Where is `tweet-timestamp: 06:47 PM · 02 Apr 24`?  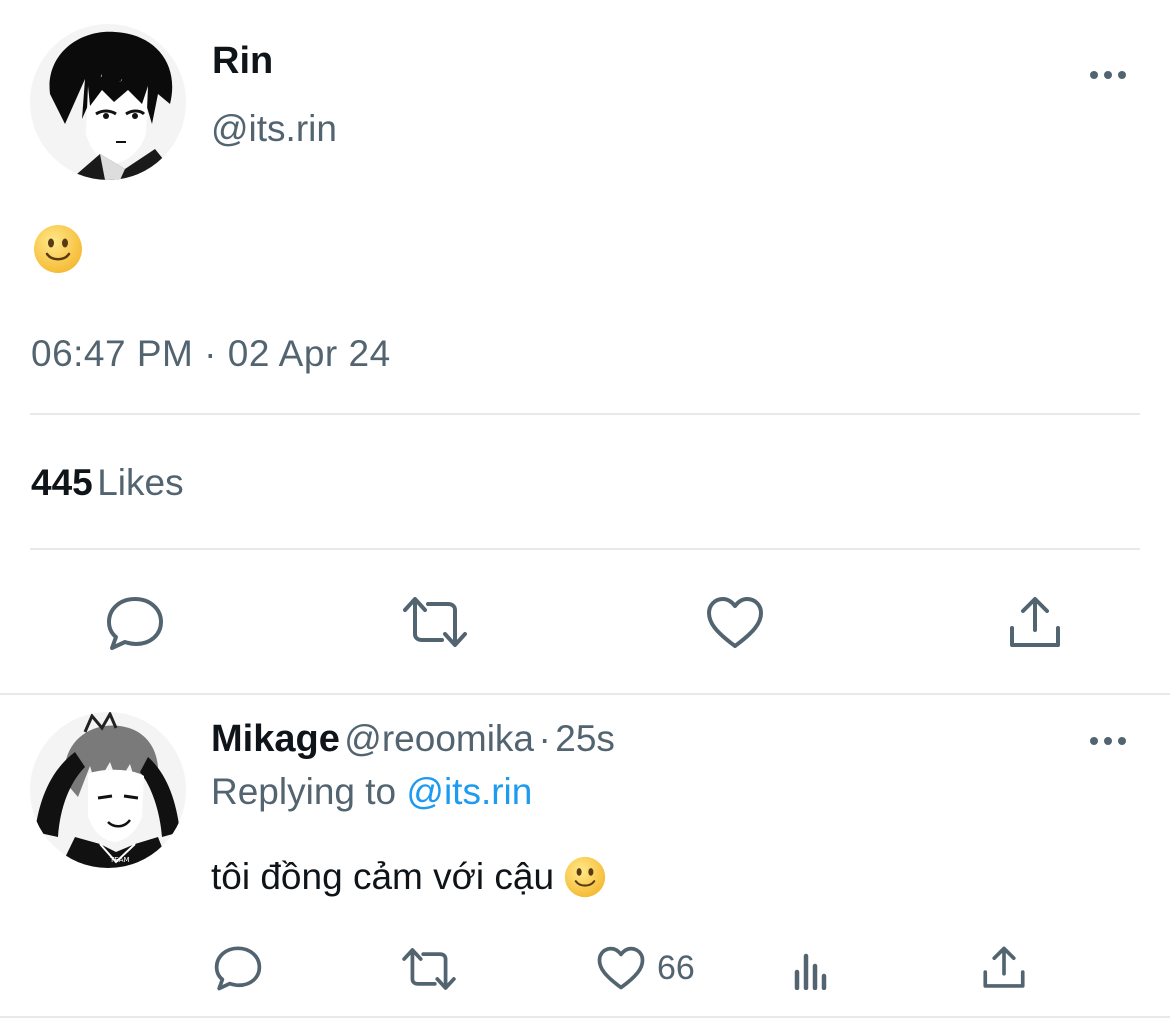
tweet-timestamp: 06:47 PM · 02 Apr 24 is located at coordinates (211, 354).